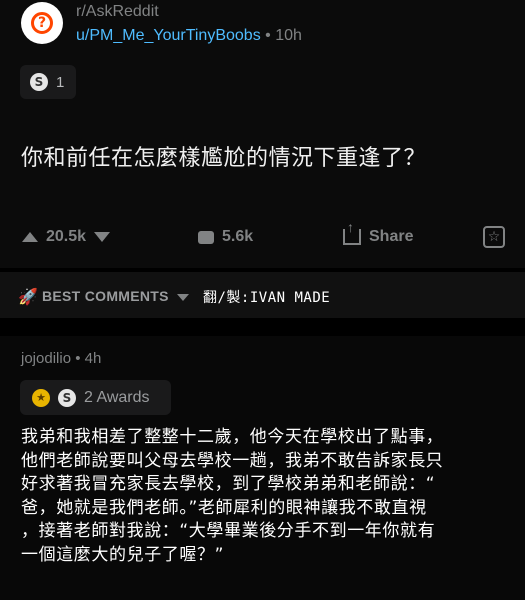 This screenshot has height=600, width=525. Describe the element at coordinates (352, 232) in the screenshot. I see `share-icon` at that location.